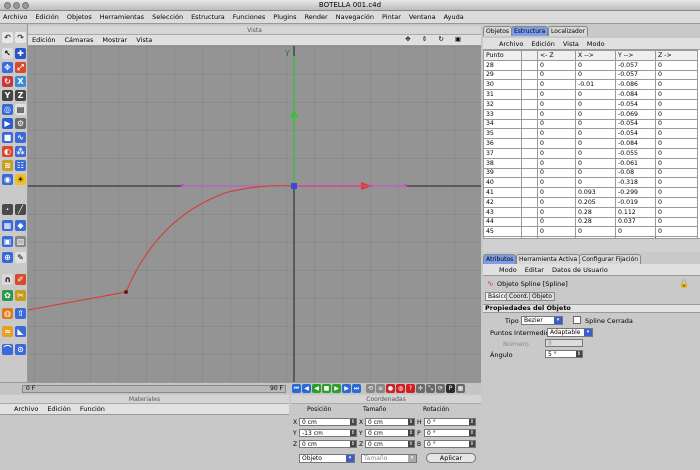 The image size is (700, 470). I want to click on table-cell: -0.084, so click(635, 143).